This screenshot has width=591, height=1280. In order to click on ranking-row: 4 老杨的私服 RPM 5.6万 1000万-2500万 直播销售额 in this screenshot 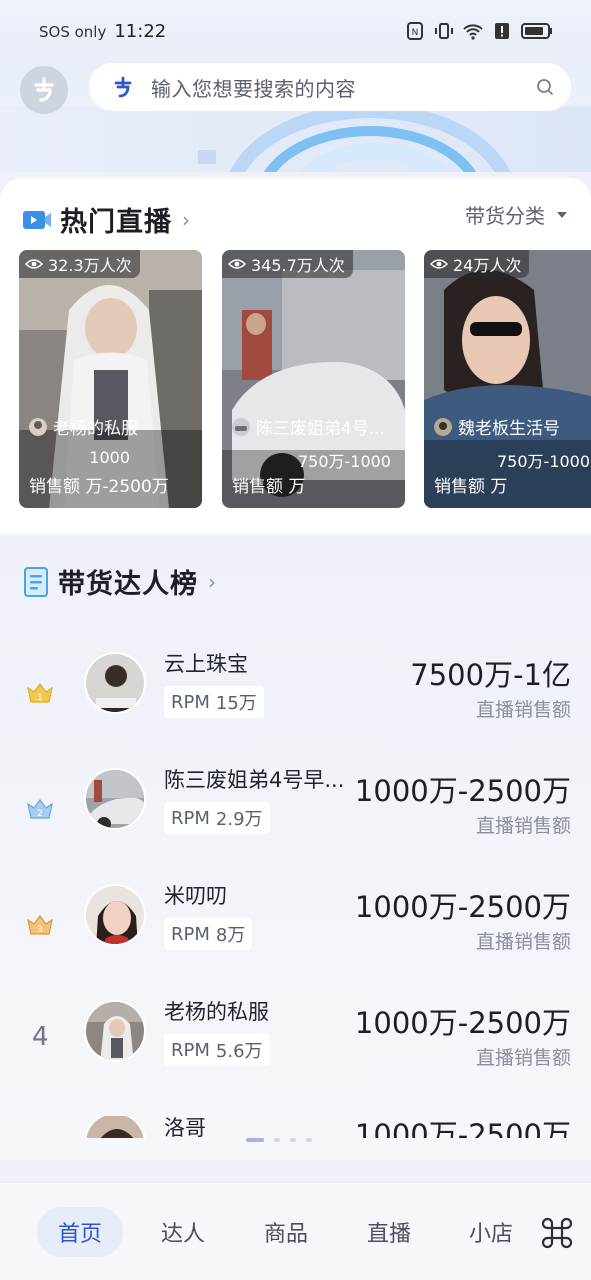, I will do `click(295, 1058)`.